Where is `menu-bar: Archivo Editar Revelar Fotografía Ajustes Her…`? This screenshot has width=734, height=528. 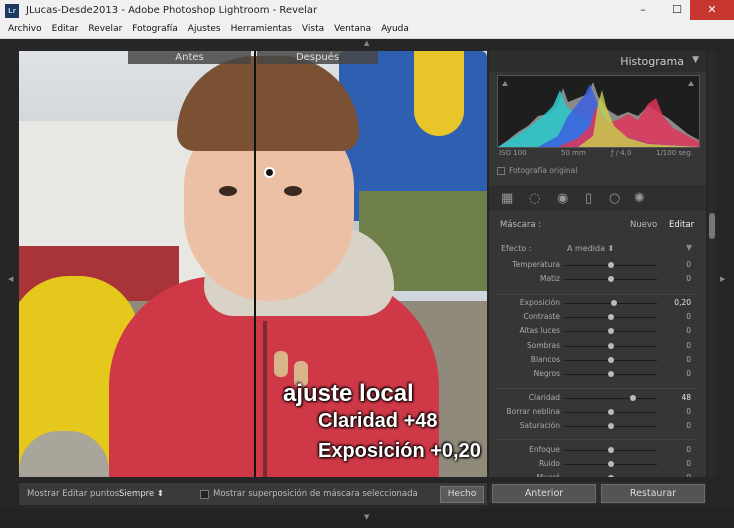 menu-bar: Archivo Editar Revelar Fotografía Ajustes Her… is located at coordinates (367, 30).